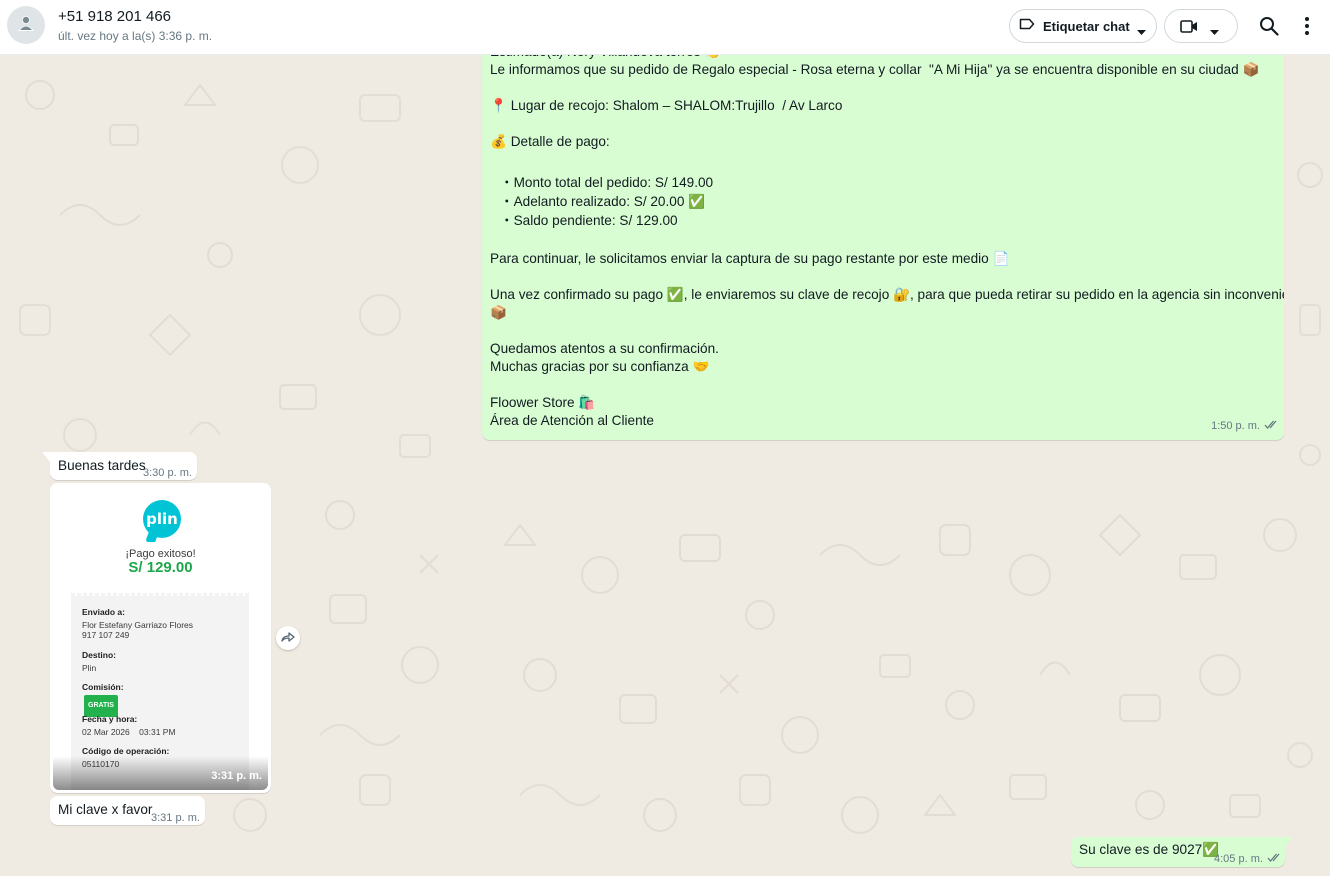 Image resolution: width=1330 pixels, height=876 pixels. What do you see at coordinates (106, 635) in the screenshot?
I see `receipt-value: 917 107 249` at bounding box center [106, 635].